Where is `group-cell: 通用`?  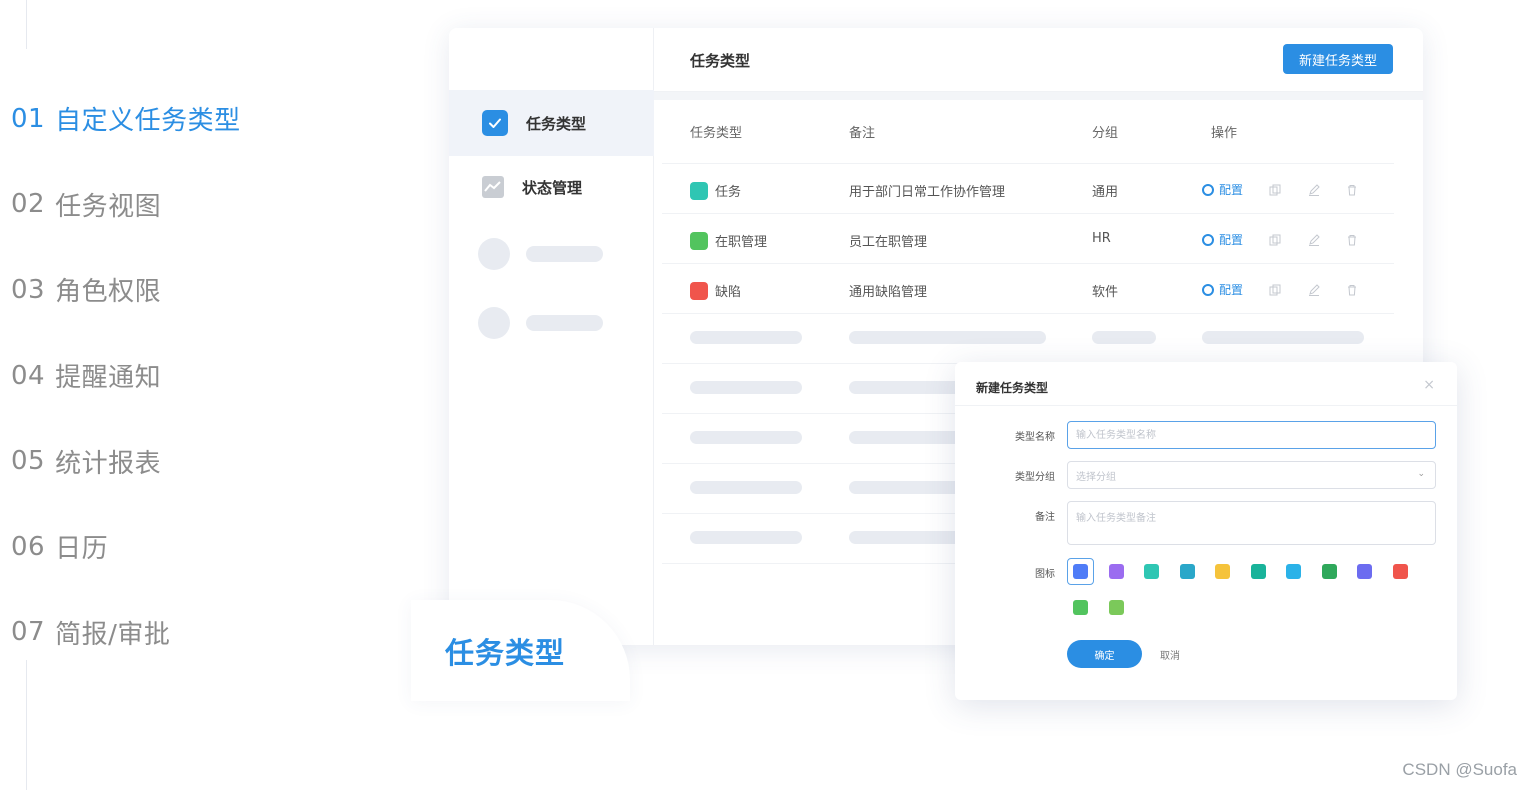
group-cell: 通用 is located at coordinates (1105, 192).